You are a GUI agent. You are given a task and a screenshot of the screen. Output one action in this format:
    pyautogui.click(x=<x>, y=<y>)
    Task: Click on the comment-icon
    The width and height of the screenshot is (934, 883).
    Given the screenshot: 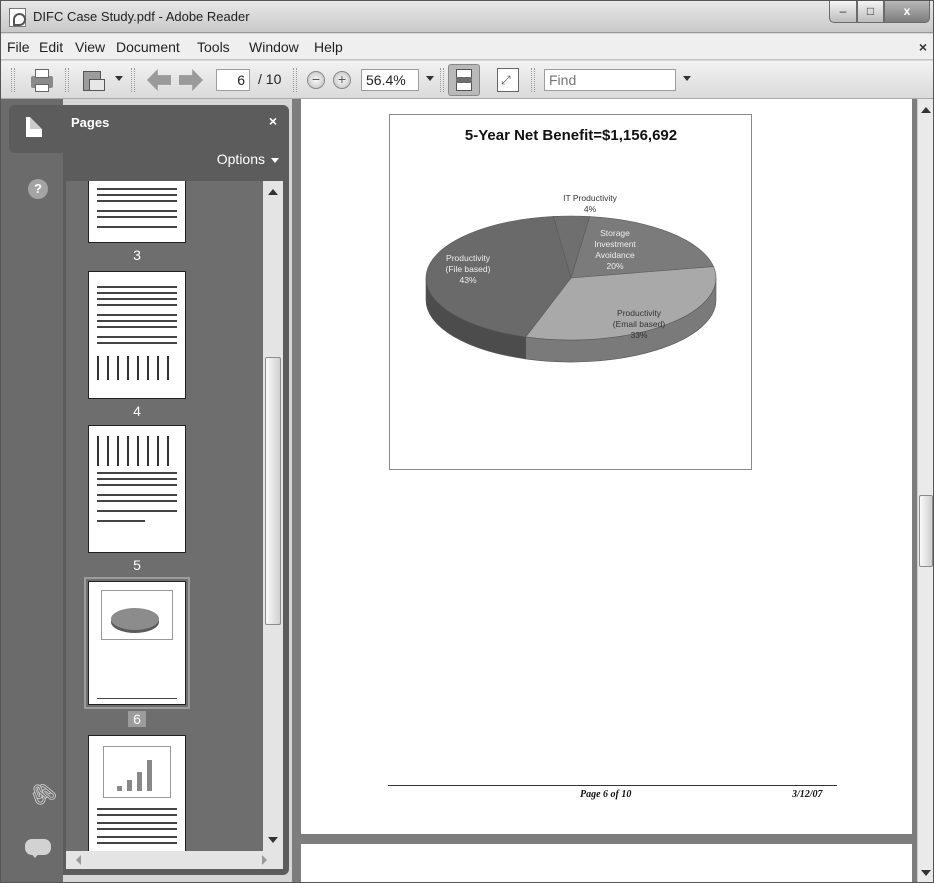 What is the action you would take?
    pyautogui.click(x=38, y=848)
    